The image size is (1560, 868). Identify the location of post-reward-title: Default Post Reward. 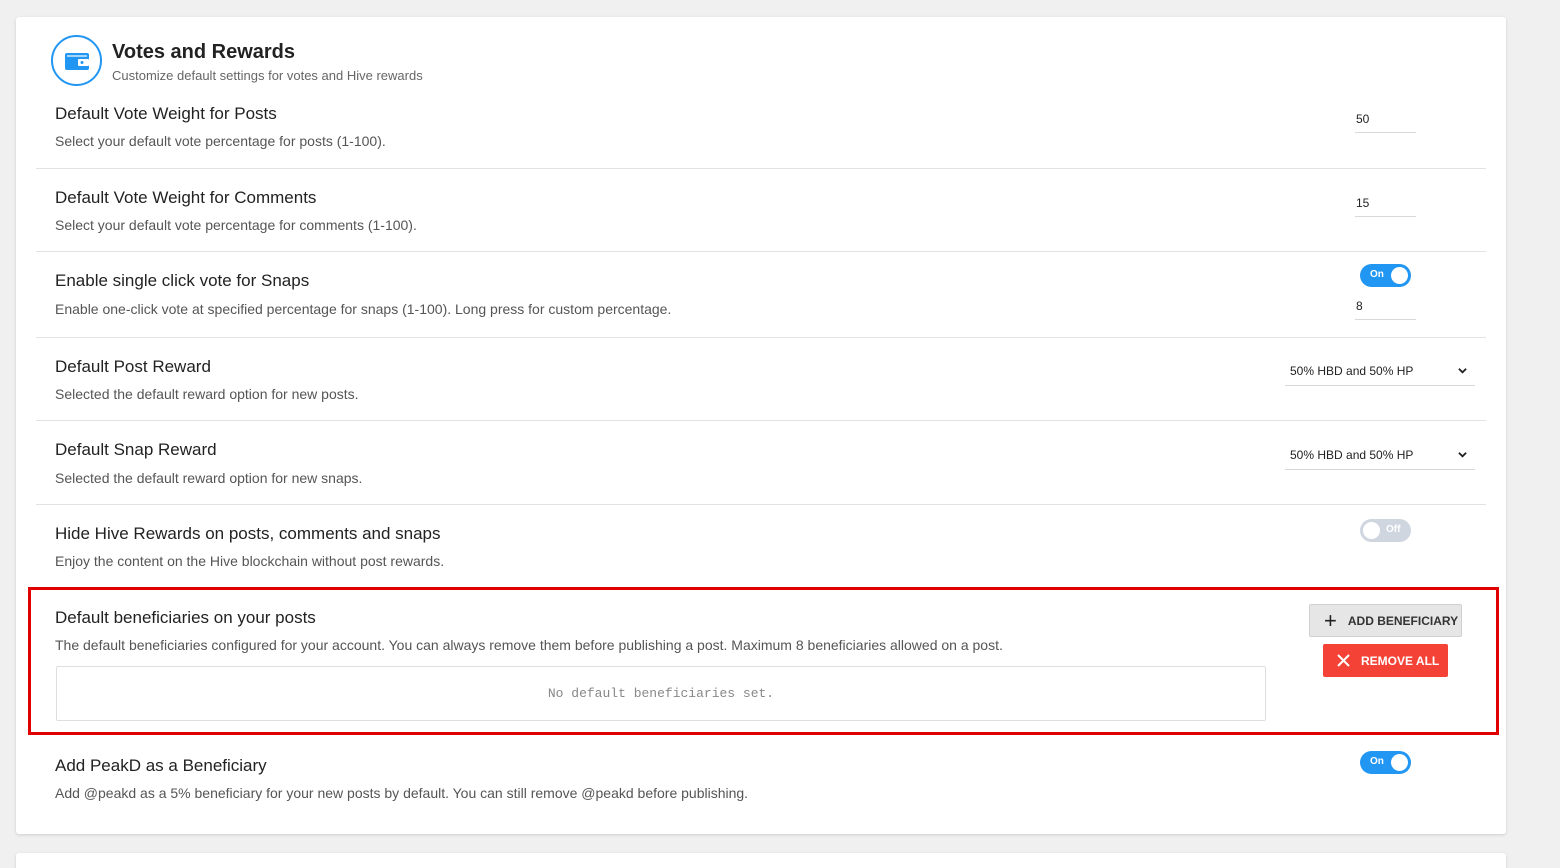
(133, 366).